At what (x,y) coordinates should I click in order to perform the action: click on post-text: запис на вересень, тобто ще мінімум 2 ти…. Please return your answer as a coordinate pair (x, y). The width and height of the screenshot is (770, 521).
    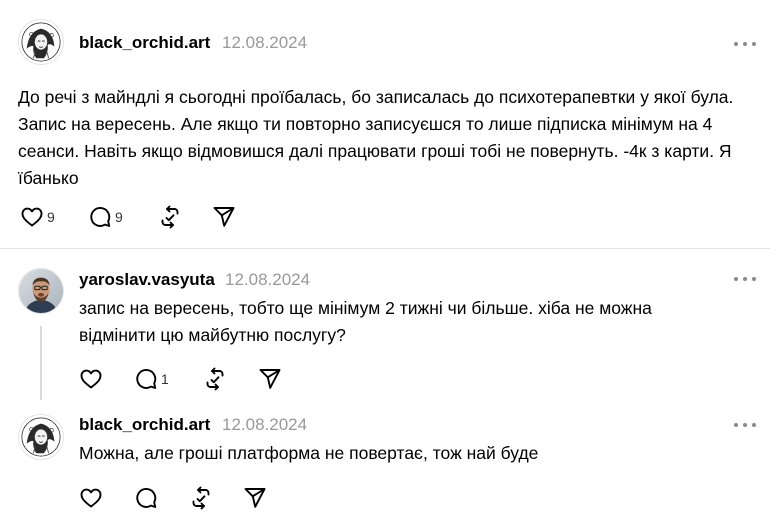
    Looking at the image, I should click on (365, 321).